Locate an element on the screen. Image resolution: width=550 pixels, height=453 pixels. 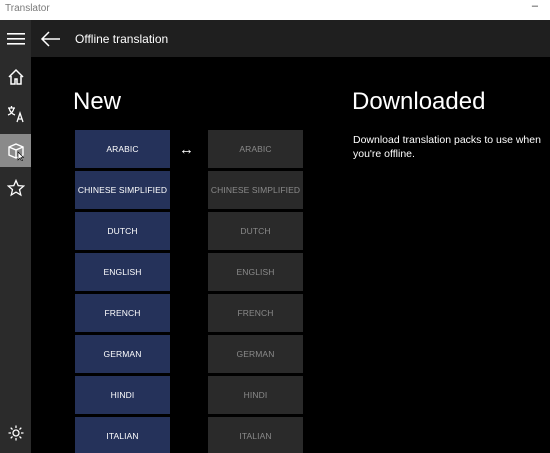
swap-arrow-icon: ↔ is located at coordinates (186, 149).